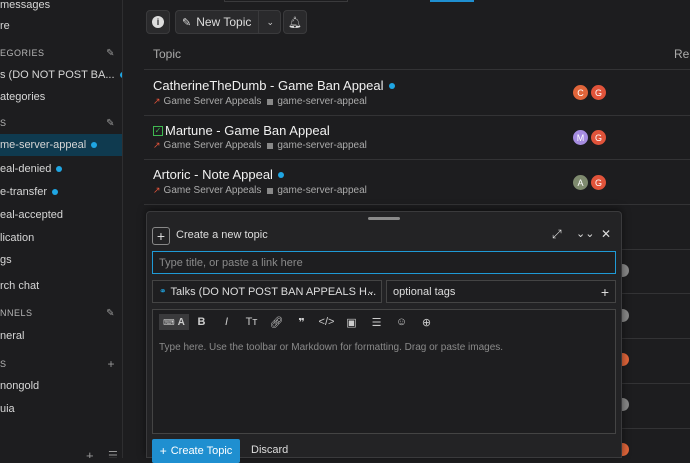 The height and width of the screenshot is (463, 690). I want to click on topic-title-link: CatherineTheDumb - Game Ban Appeal, so click(274, 85).